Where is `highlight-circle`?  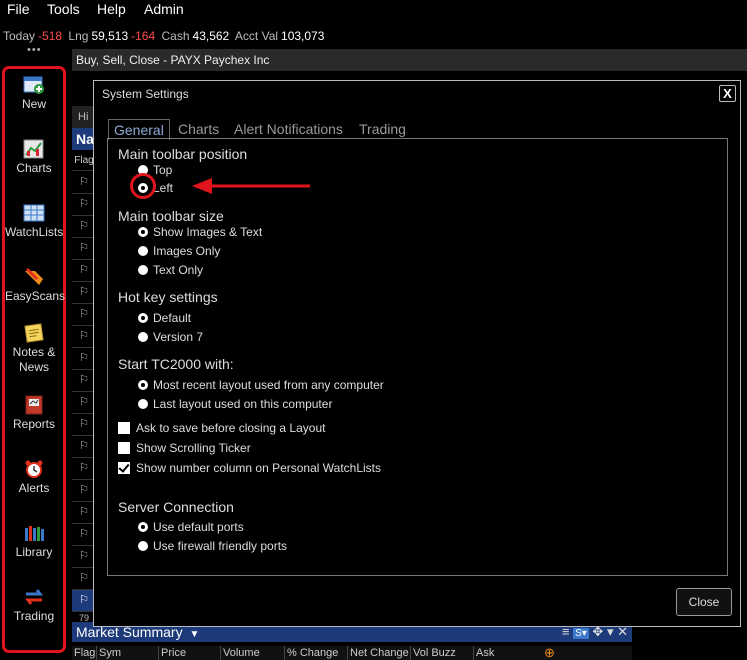
highlight-circle is located at coordinates (143, 186).